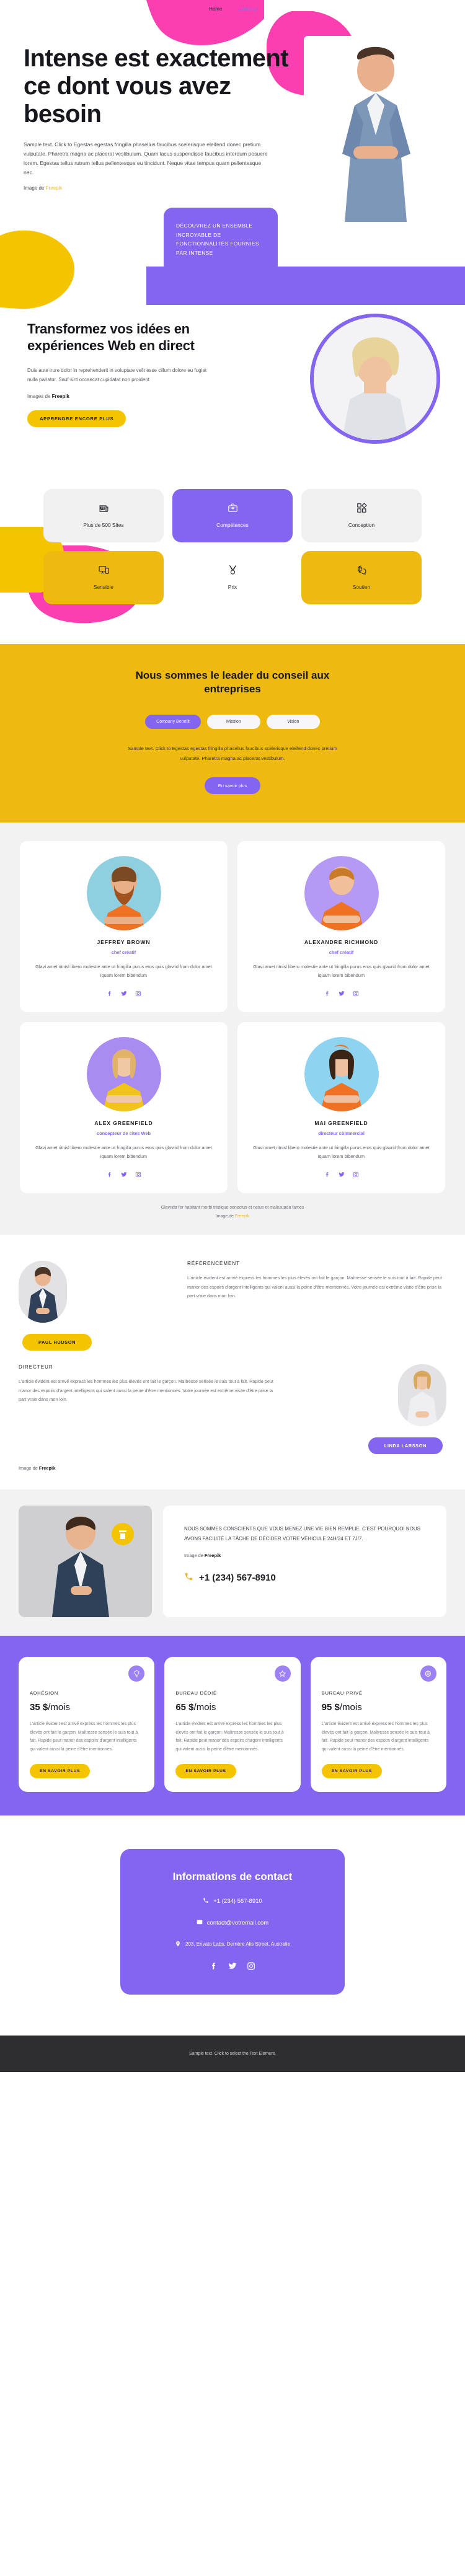 The height and width of the screenshot is (2576, 465). I want to click on cta-phone-number: +1 (234) 567-8910, so click(304, 1578).